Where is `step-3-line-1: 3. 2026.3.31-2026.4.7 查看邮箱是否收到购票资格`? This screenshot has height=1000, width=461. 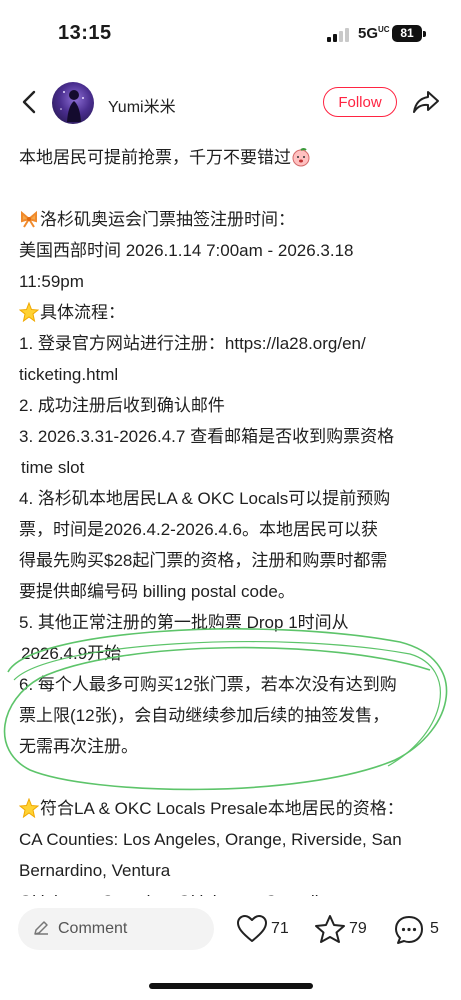 step-3-line-1: 3. 2026.3.31-2026.4.7 查看邮箱是否收到购票资格 is located at coordinates (207, 436).